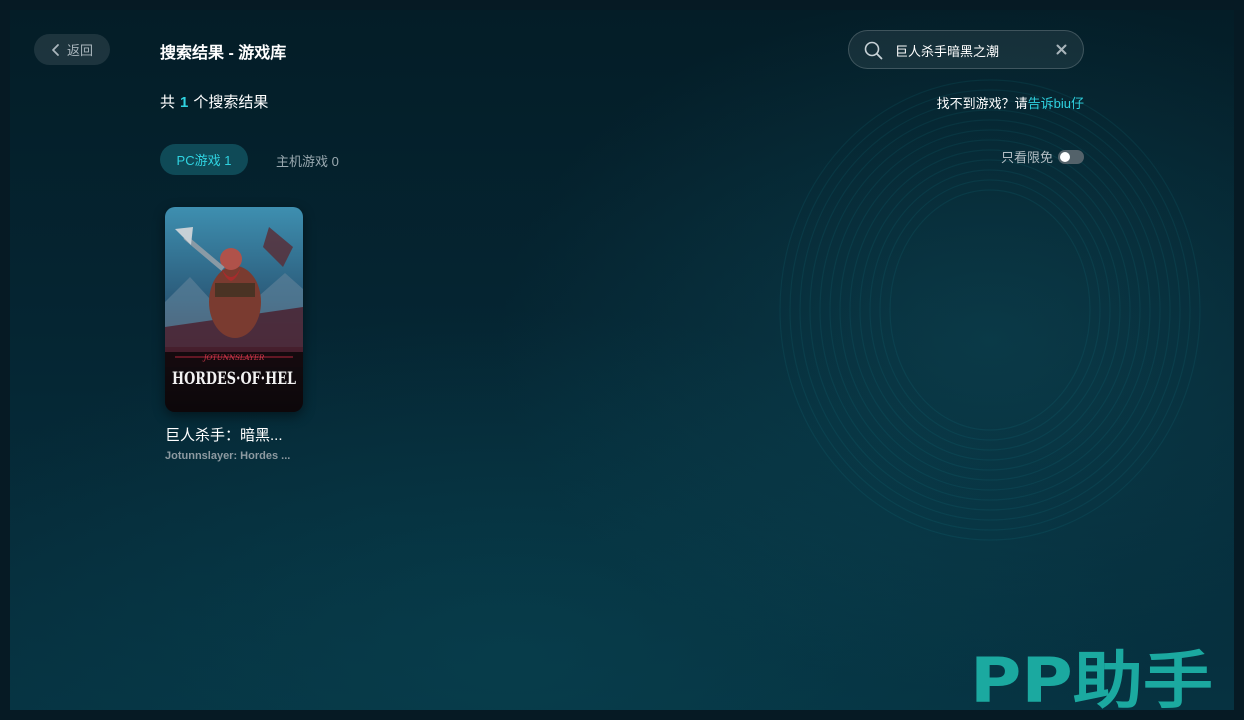 The image size is (1244, 720). Describe the element at coordinates (307, 160) in the screenshot. I see `tab-console-games: 主机游戏 0` at that location.